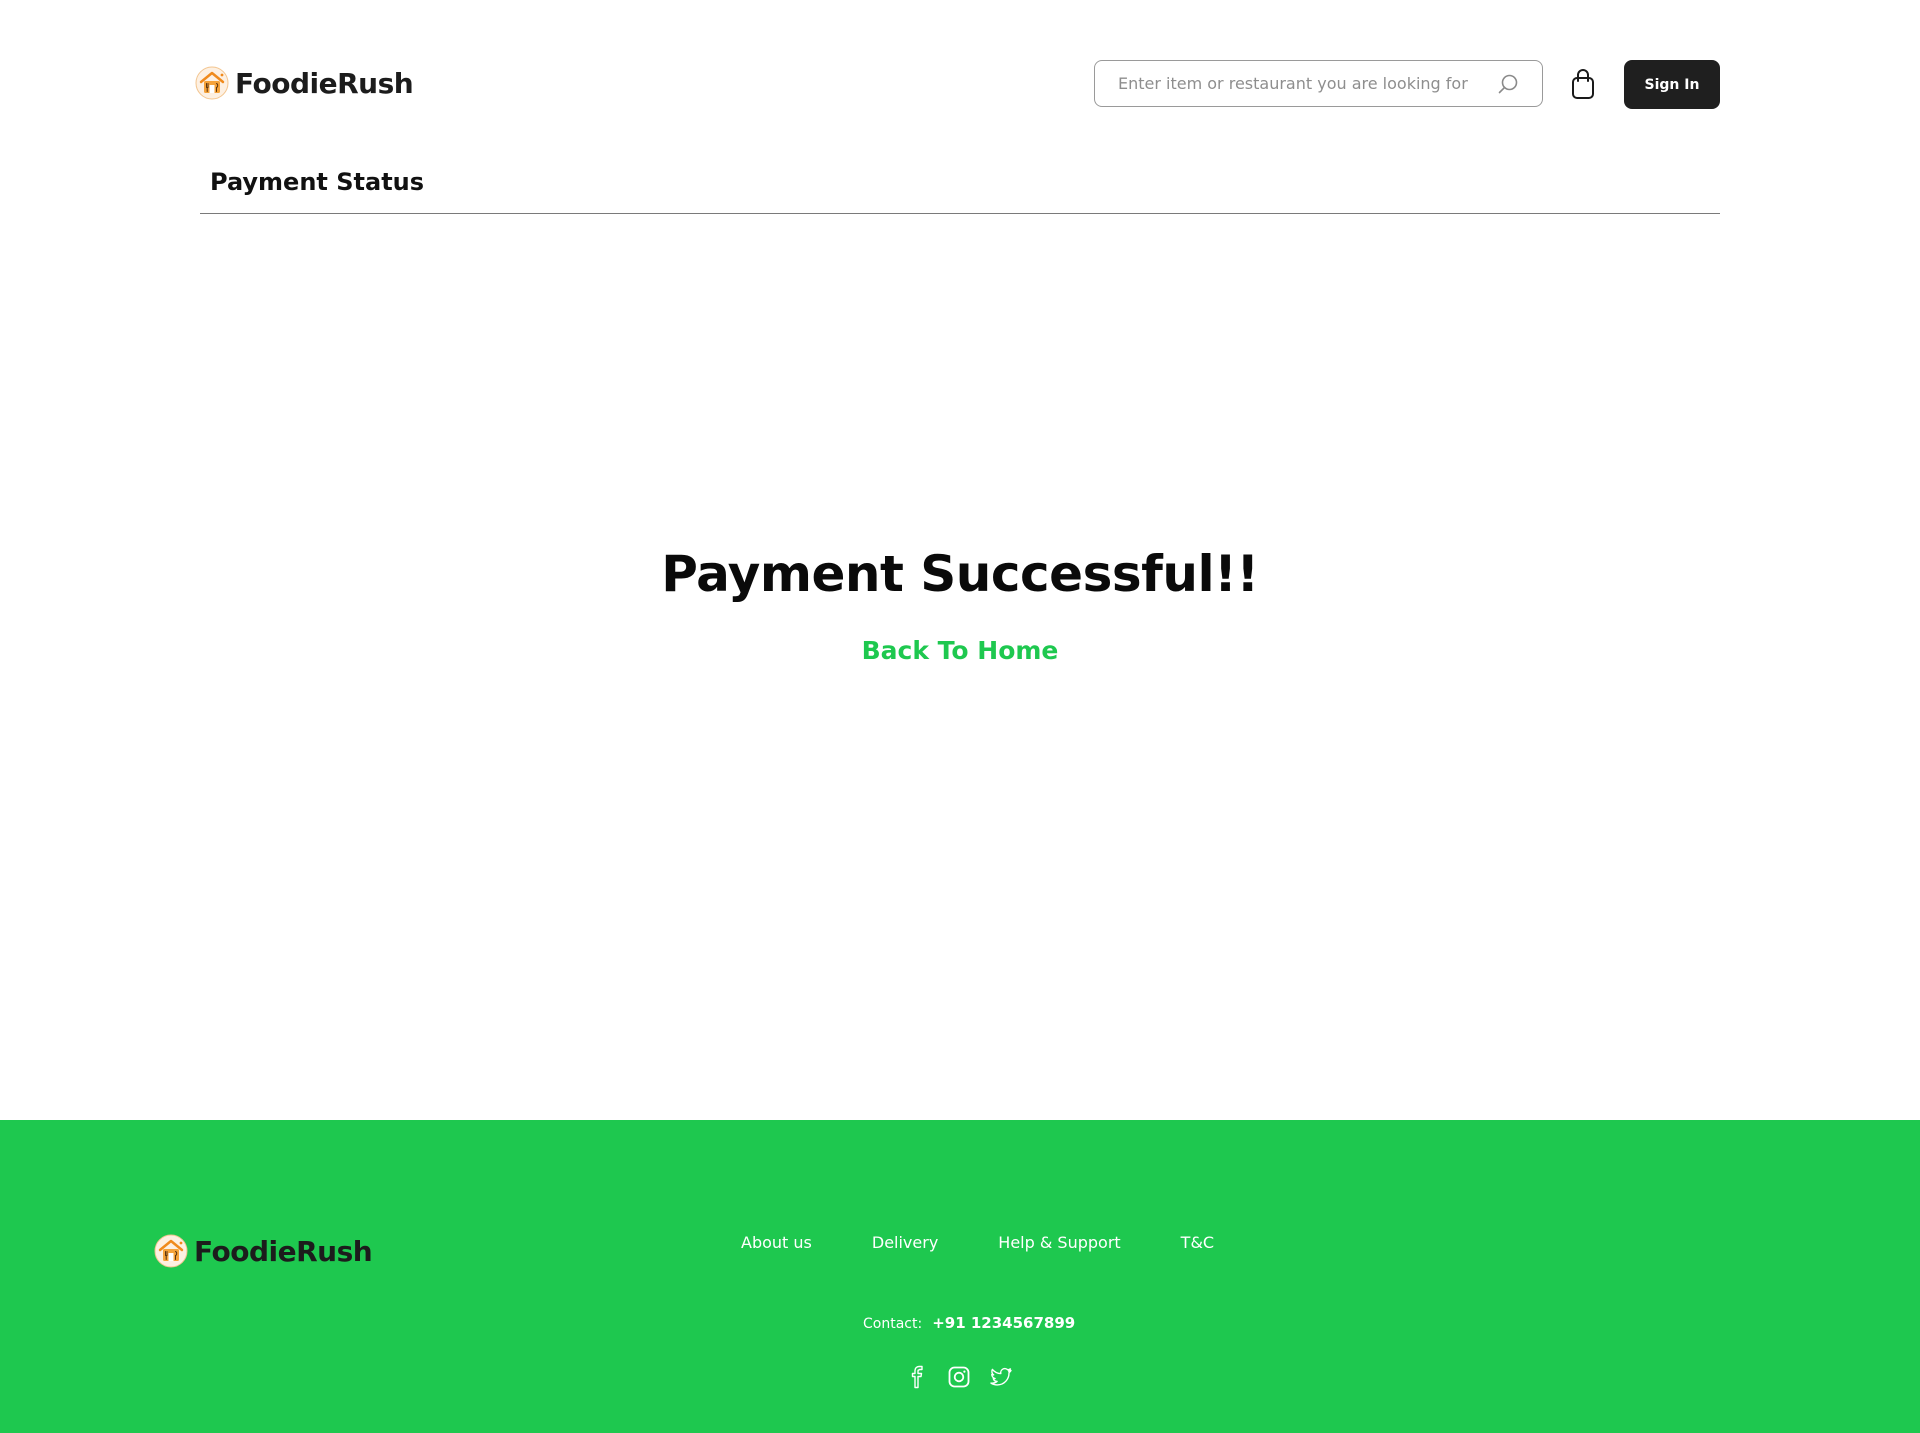 This screenshot has height=1433, width=1920. I want to click on footer-brand-logo-link: FoodieRush, so click(263, 1251).